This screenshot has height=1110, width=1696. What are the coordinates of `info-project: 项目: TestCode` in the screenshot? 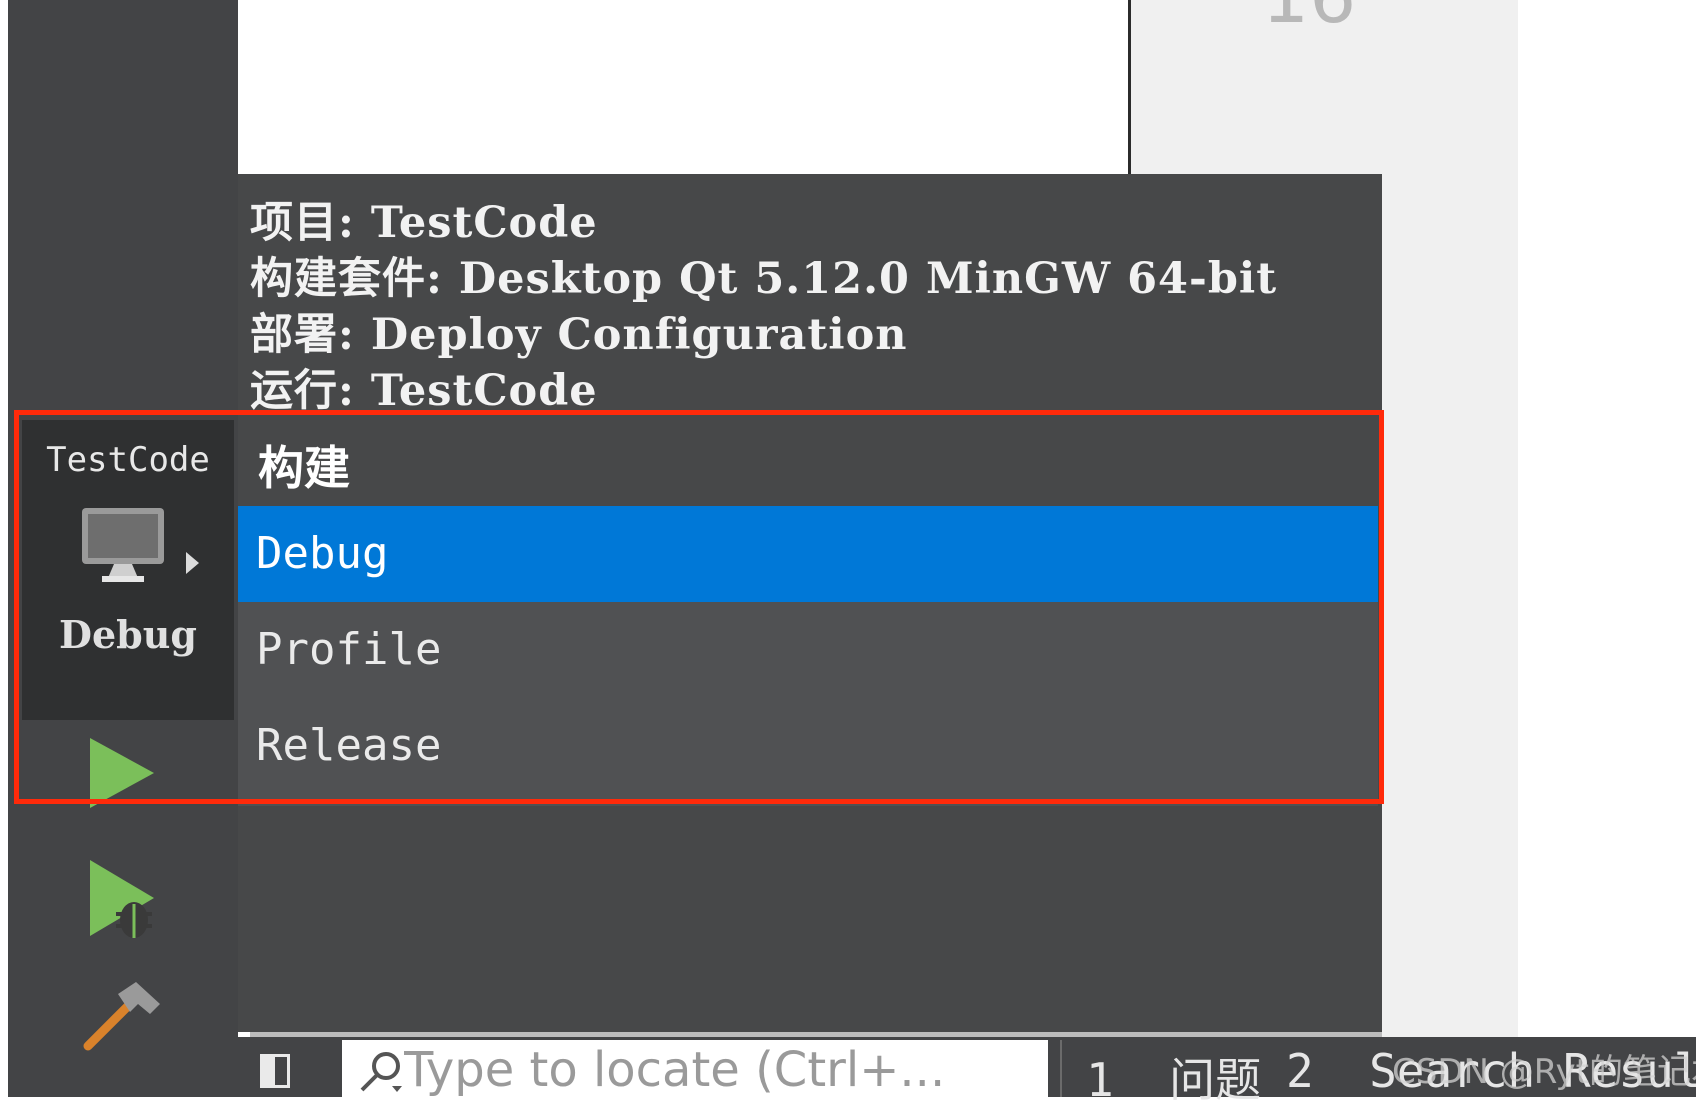 It's located at (424, 219).